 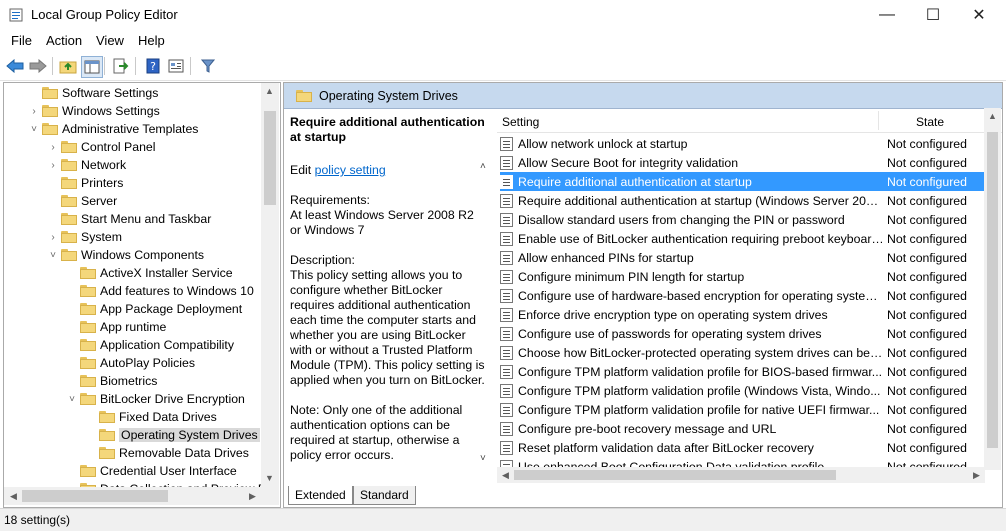 What do you see at coordinates (150, 345) in the screenshot?
I see `tree-item: Application Compatibility` at bounding box center [150, 345].